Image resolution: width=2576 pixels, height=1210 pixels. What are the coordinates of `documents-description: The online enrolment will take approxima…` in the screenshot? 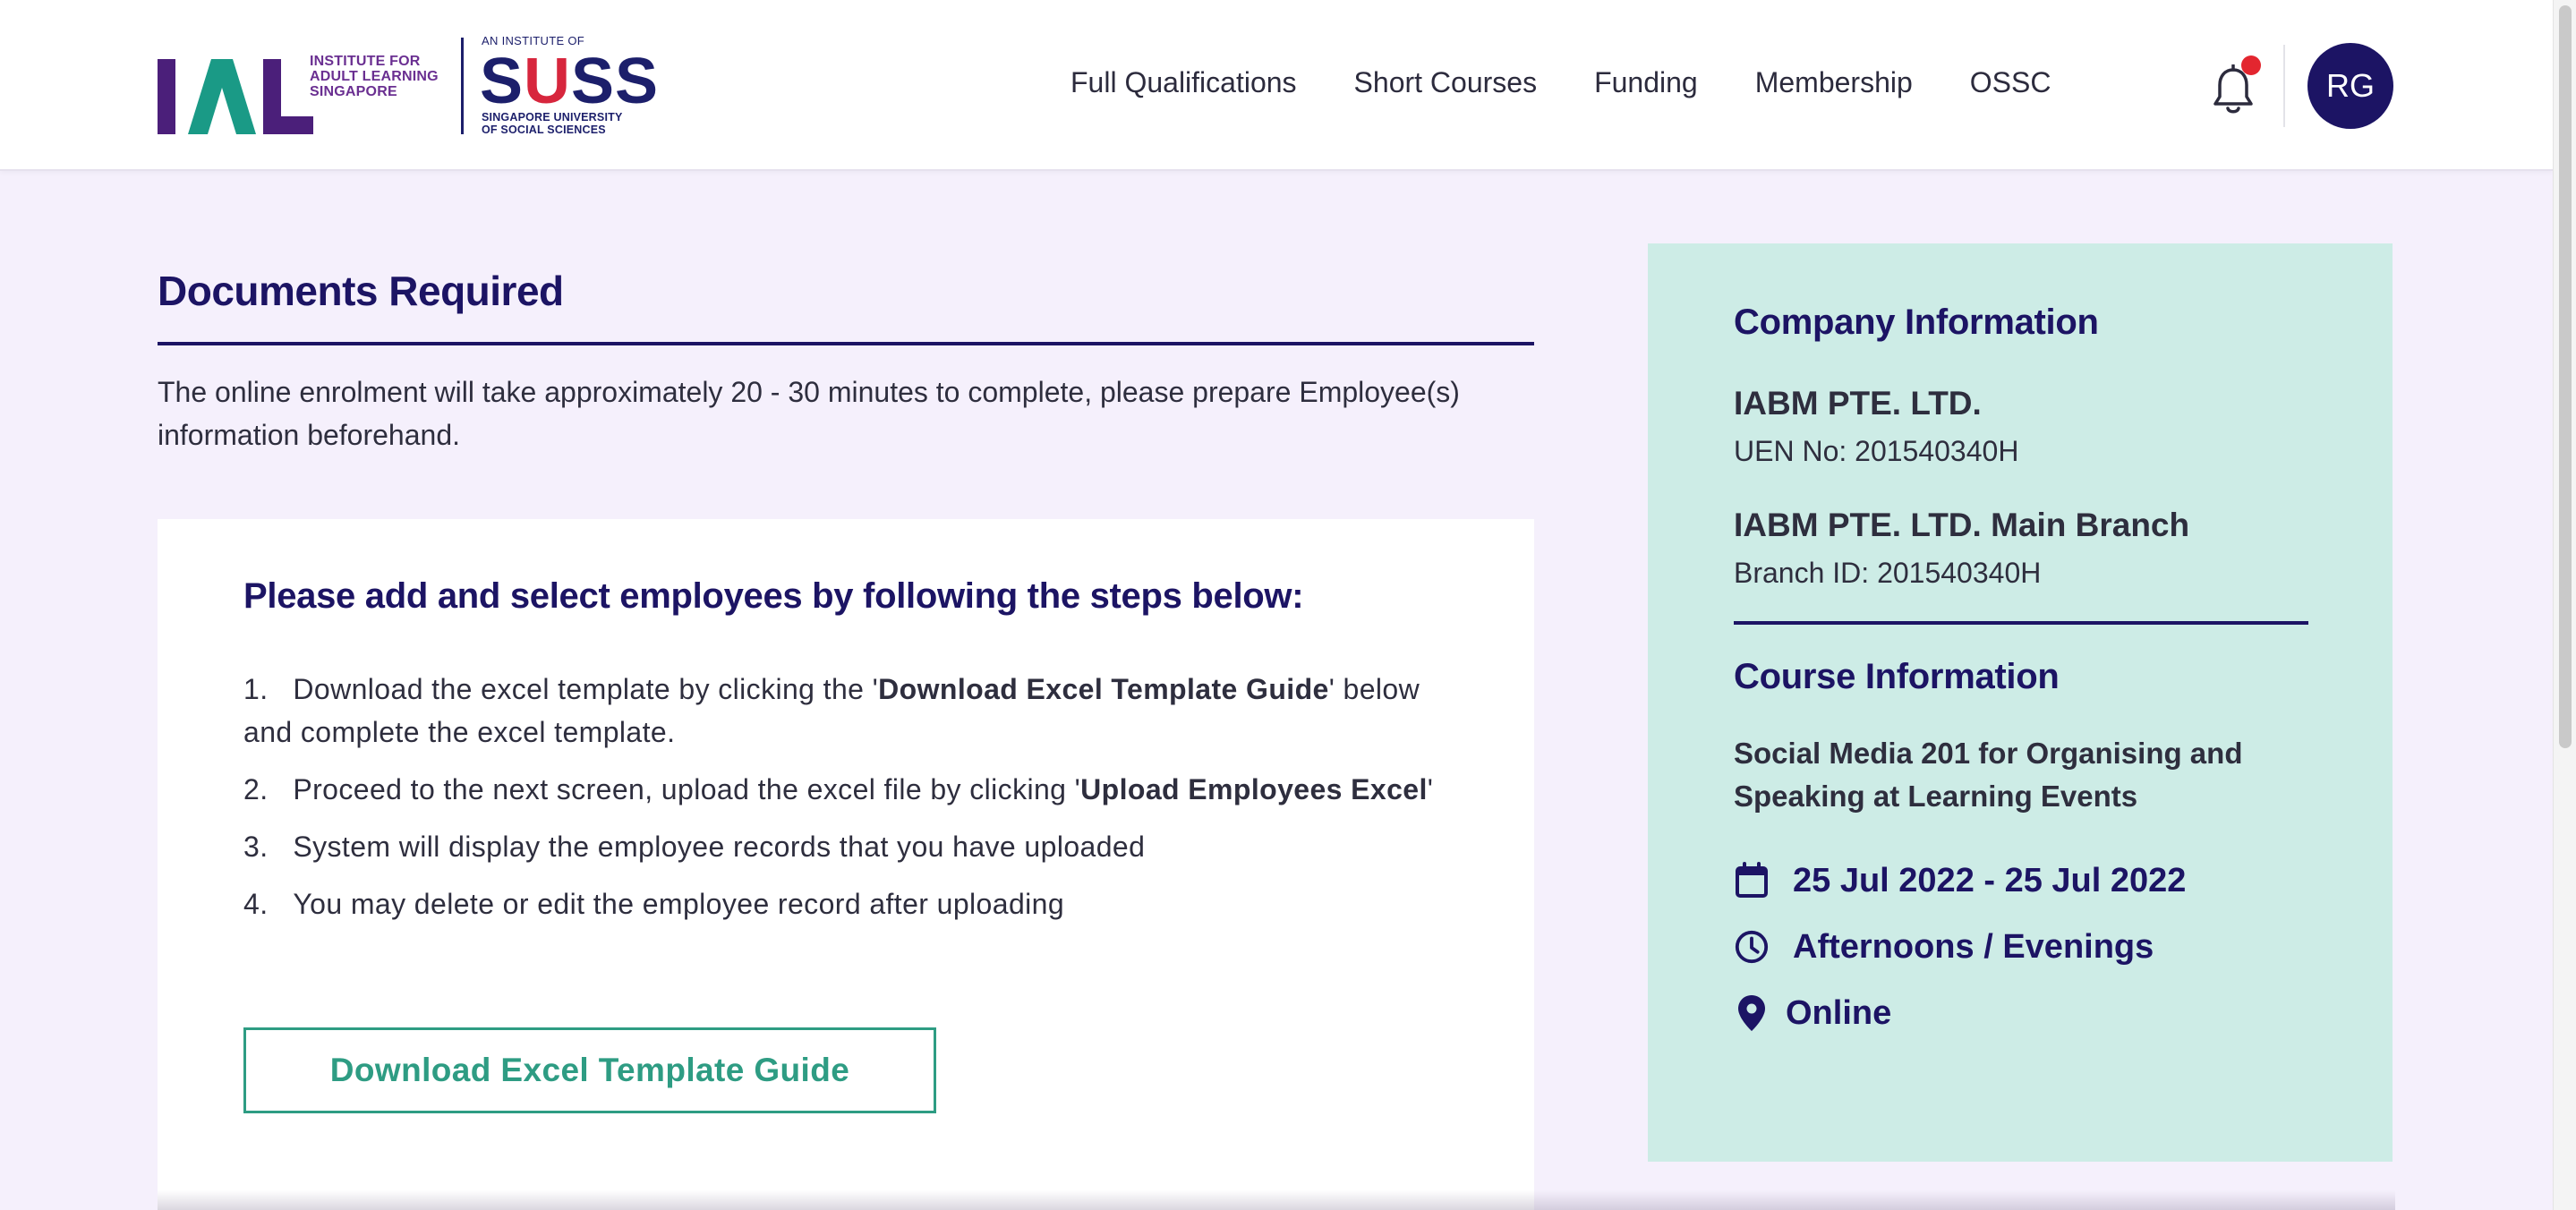 It's located at (809, 413).